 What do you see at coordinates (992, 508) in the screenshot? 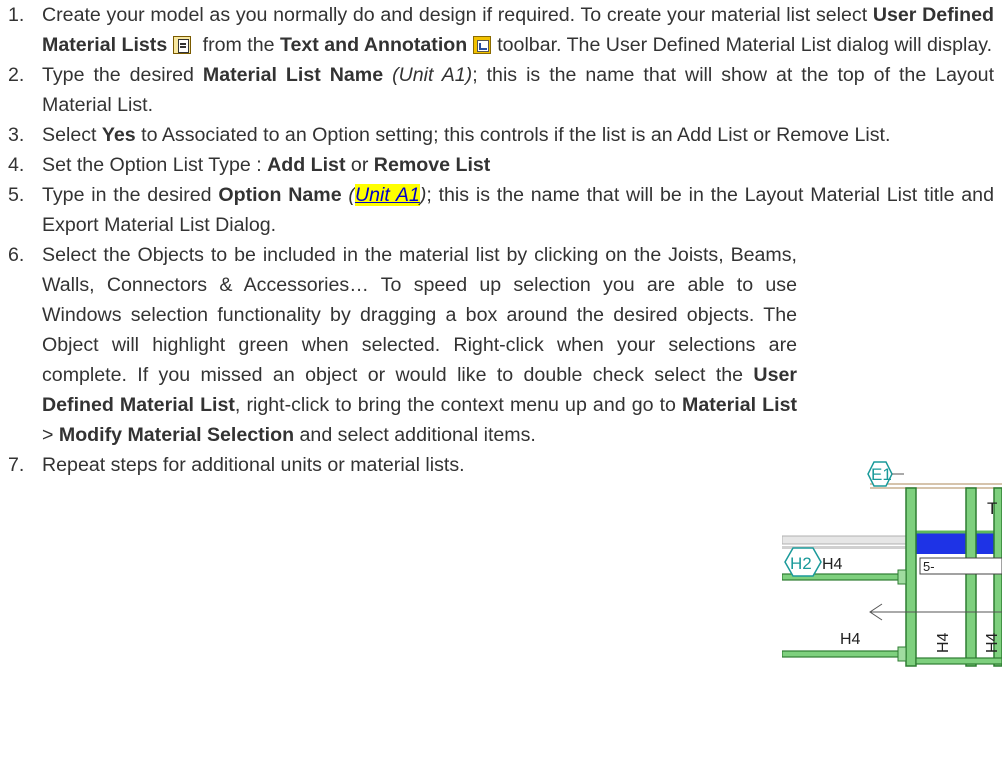
I see `t-label: T` at bounding box center [992, 508].